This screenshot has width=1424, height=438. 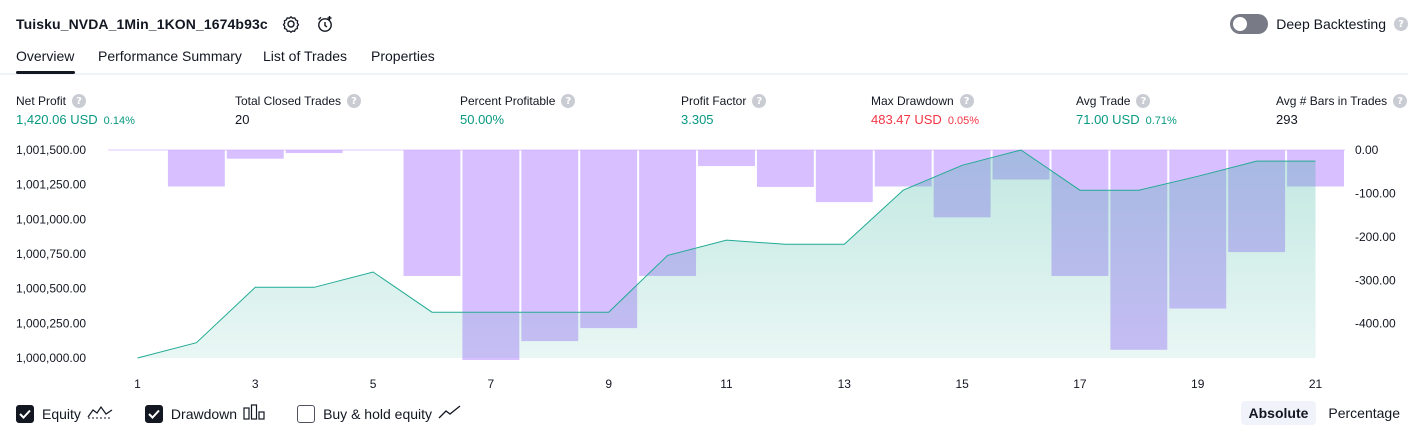 I want to click on x-axis-tick-label: 1, so click(x=137, y=384).